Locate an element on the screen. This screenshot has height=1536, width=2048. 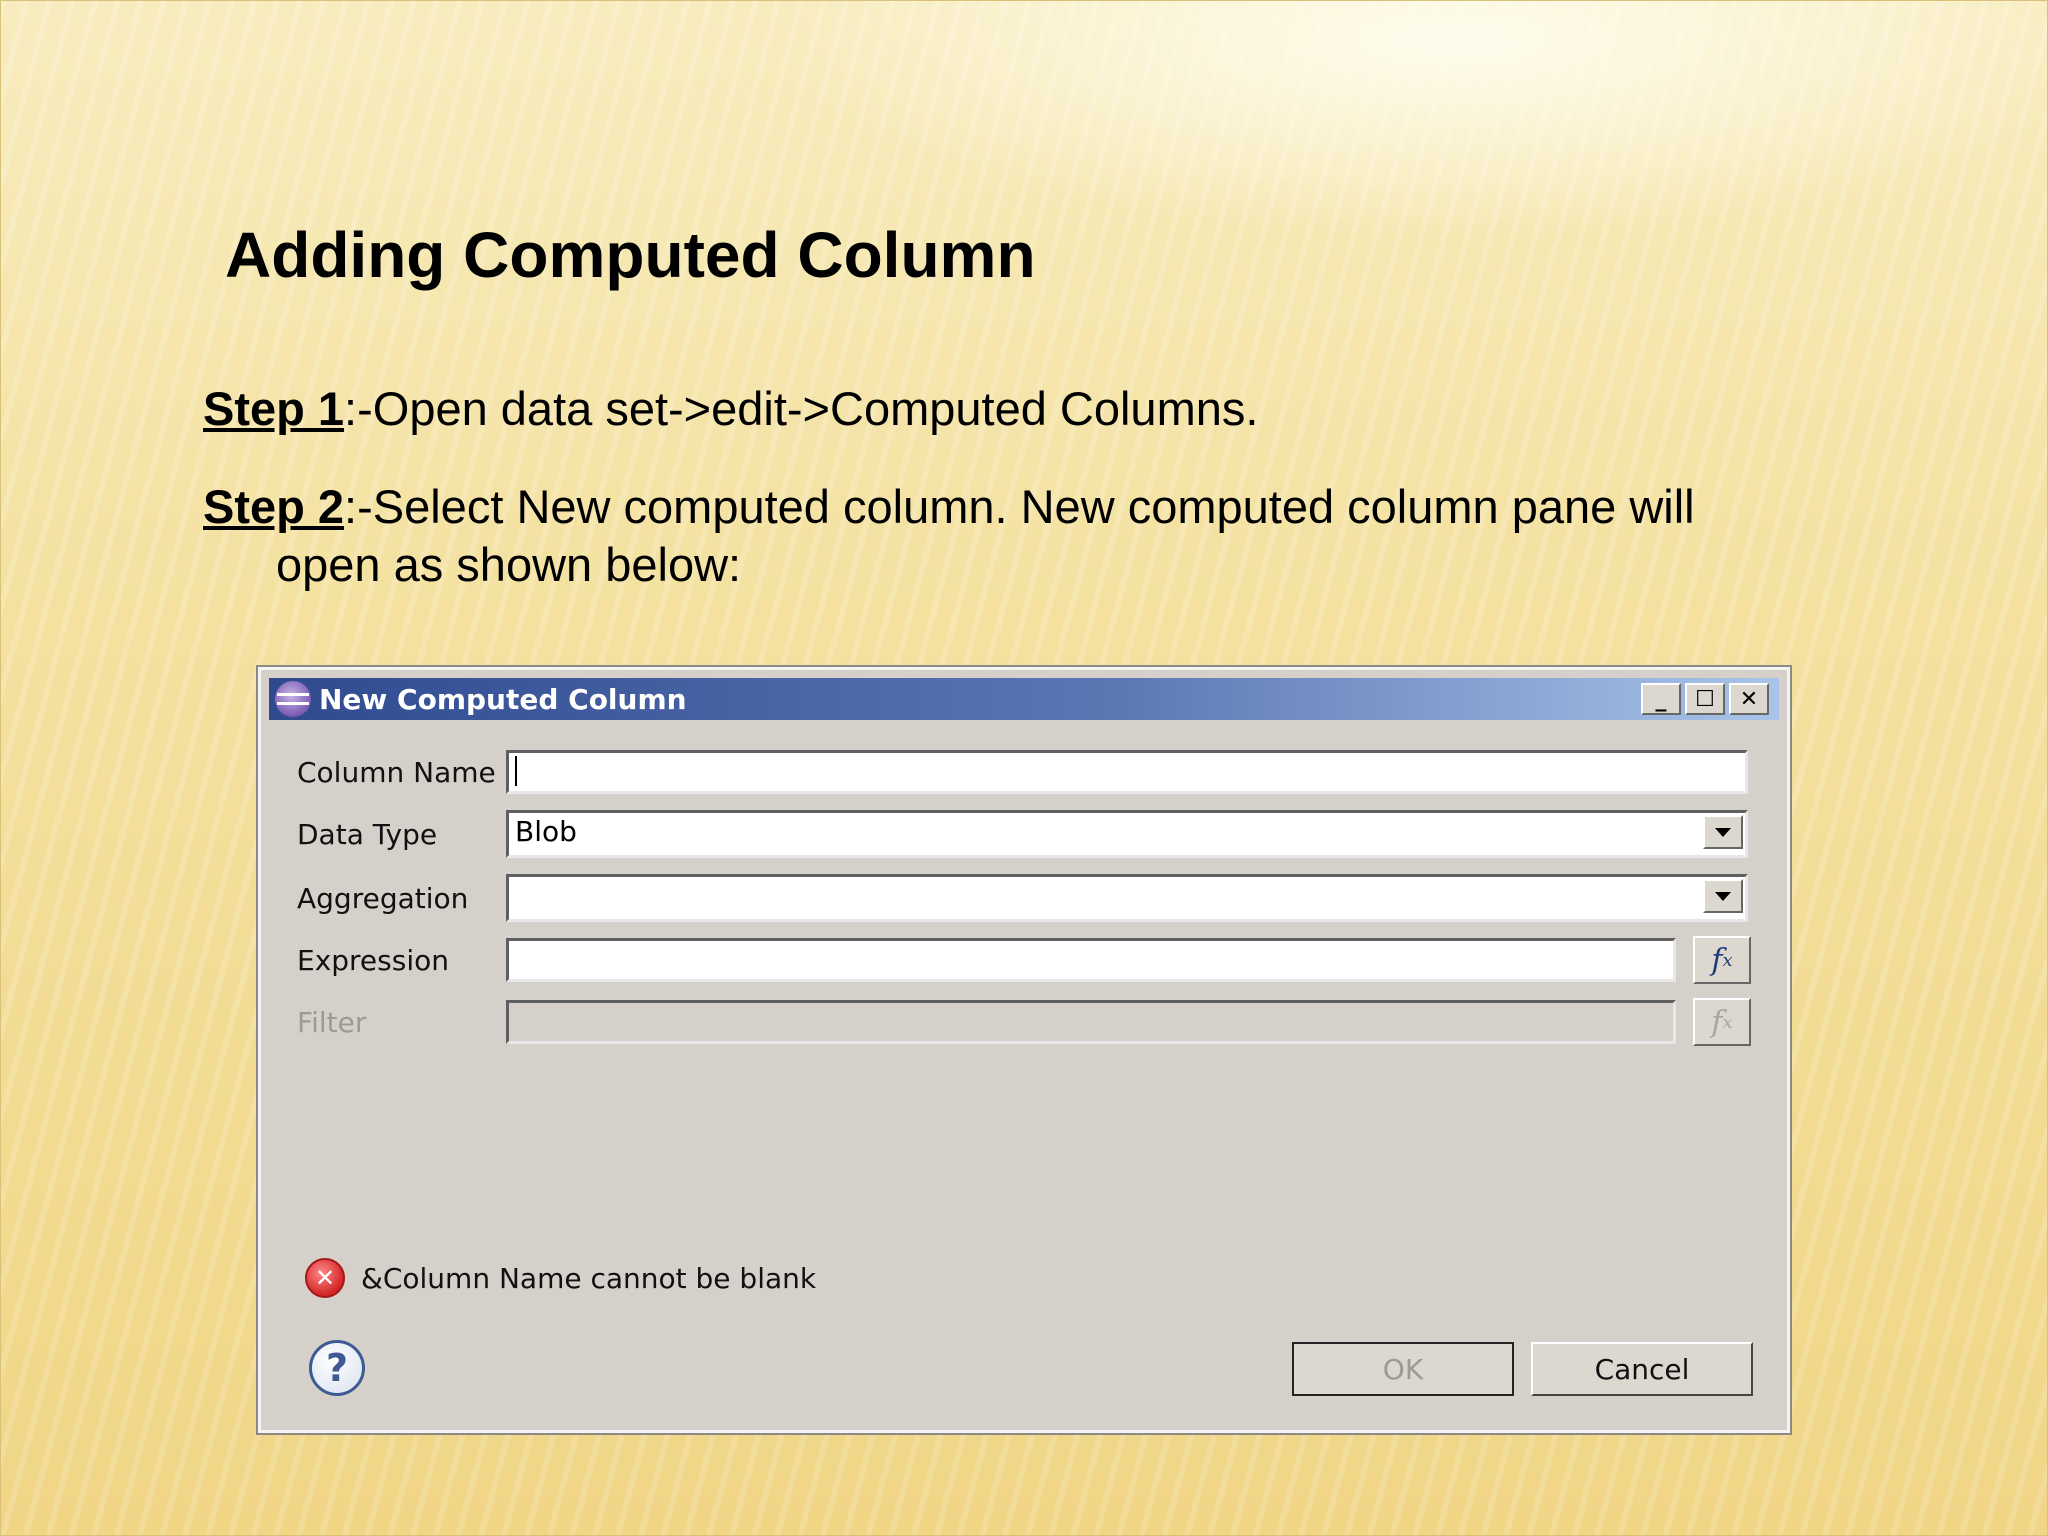
help-icon: ? is located at coordinates (337, 1368).